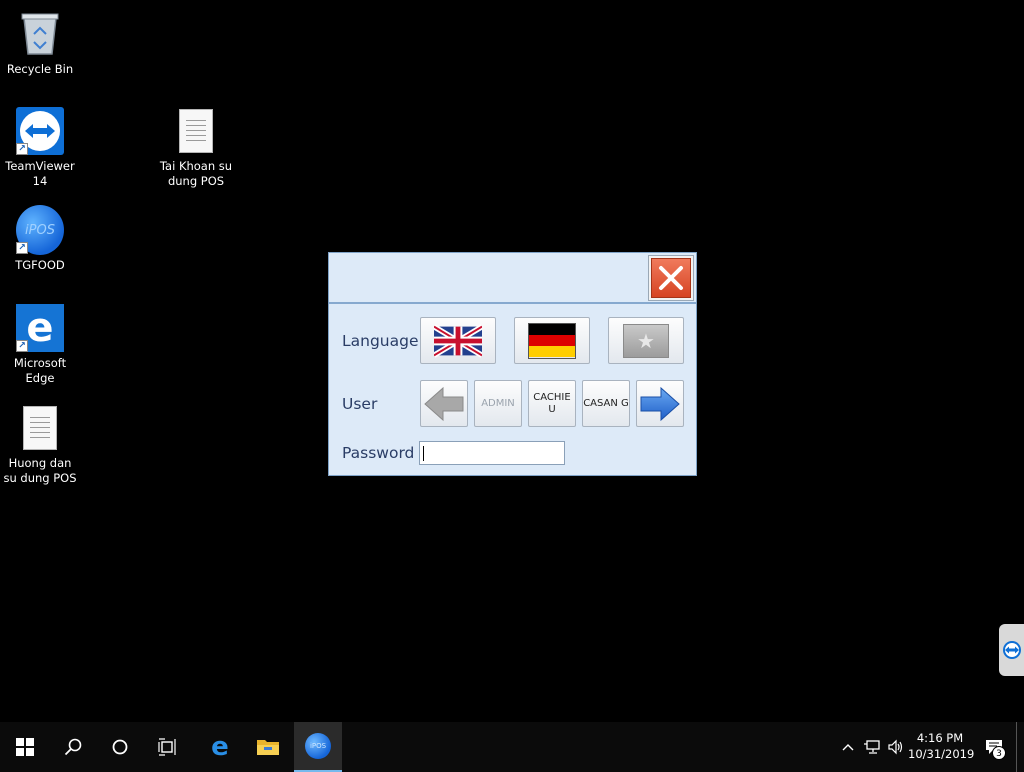 The image size is (1024, 772). I want to click on tgfood-icon: iPOS ↗, so click(40, 230).